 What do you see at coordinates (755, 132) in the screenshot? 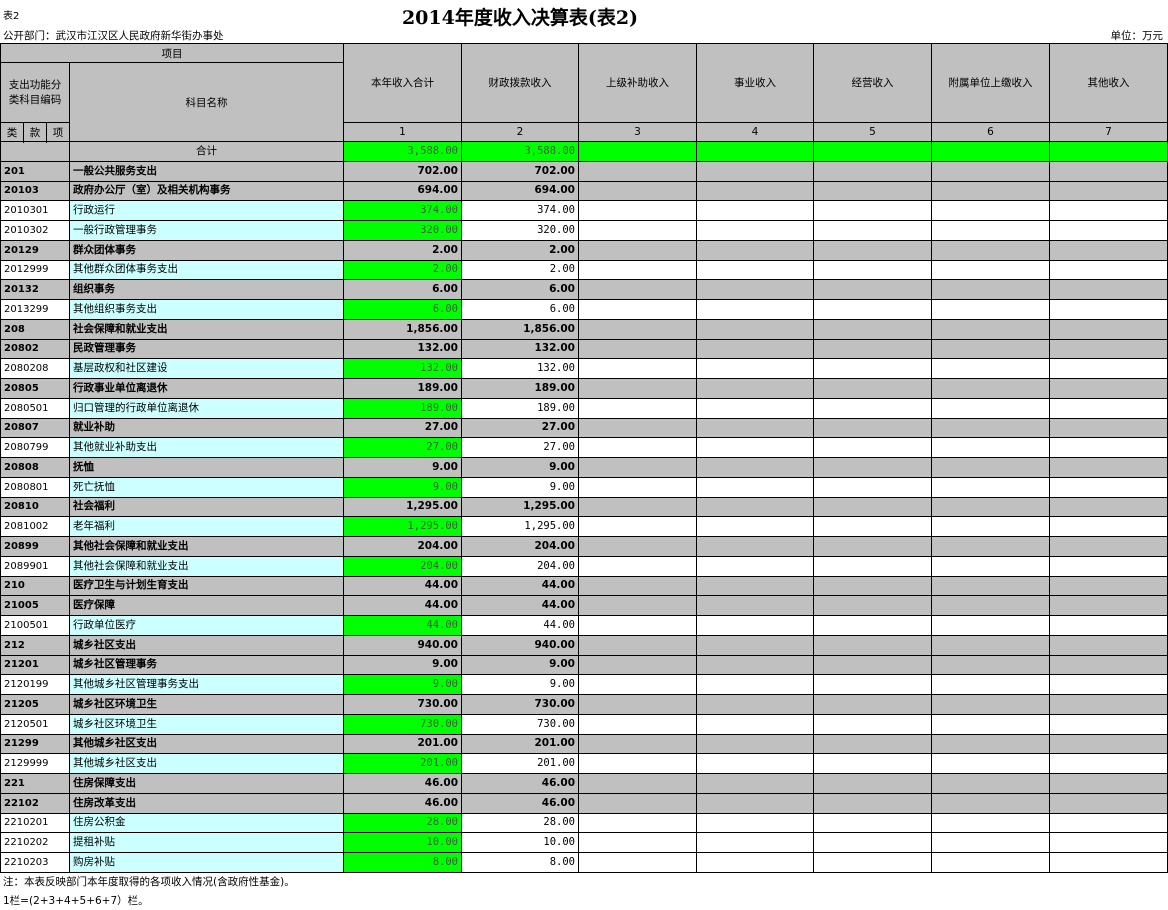
I see `col-index-4: 4` at bounding box center [755, 132].